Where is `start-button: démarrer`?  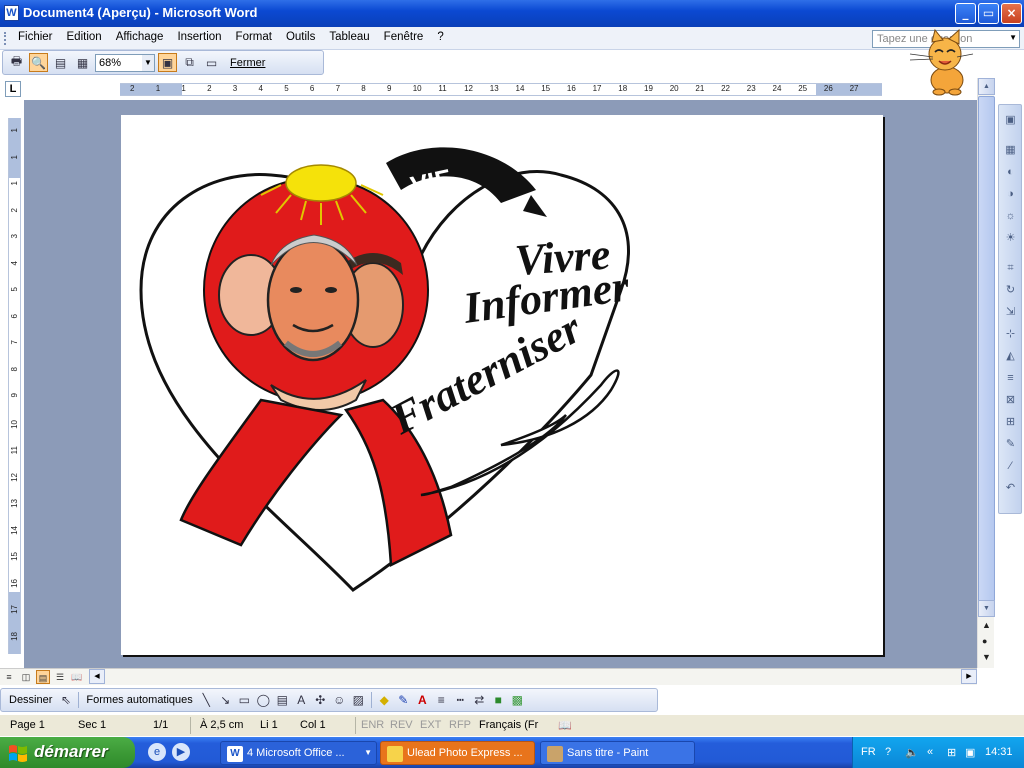
start-button: démarrer is located at coordinates (67, 752).